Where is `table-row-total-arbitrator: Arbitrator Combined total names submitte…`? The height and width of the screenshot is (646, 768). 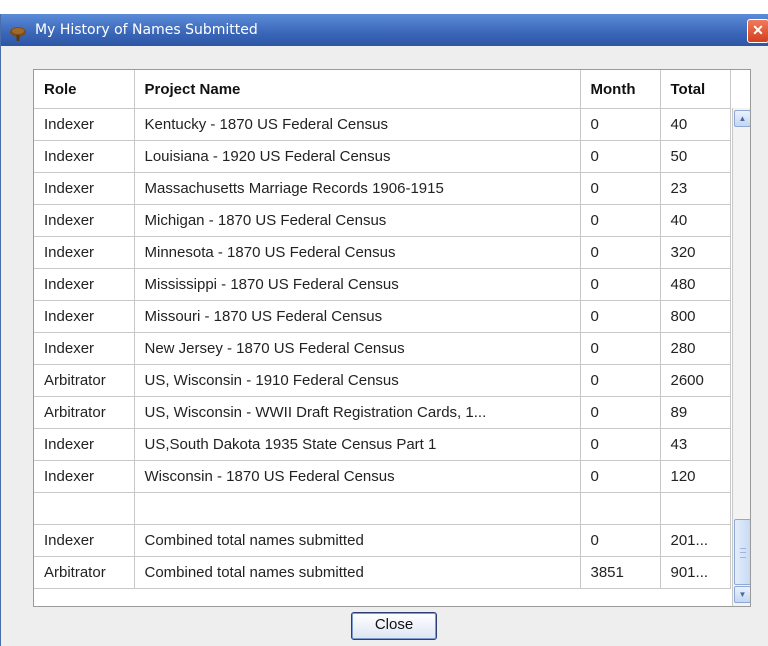
table-row-total-arbitrator: Arbitrator Combined total names submitte… is located at coordinates (382, 572).